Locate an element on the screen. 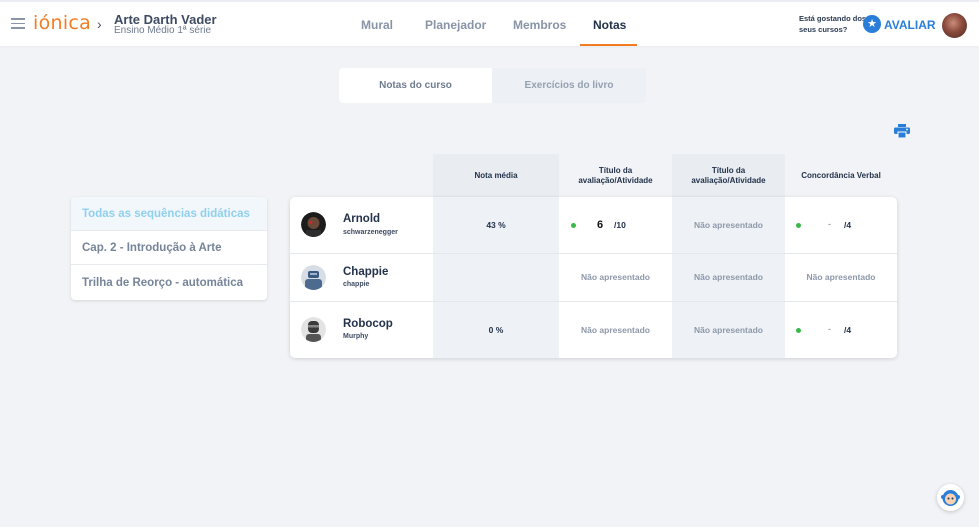 This screenshot has height=527, width=979. avatar-robocop is located at coordinates (313, 329).